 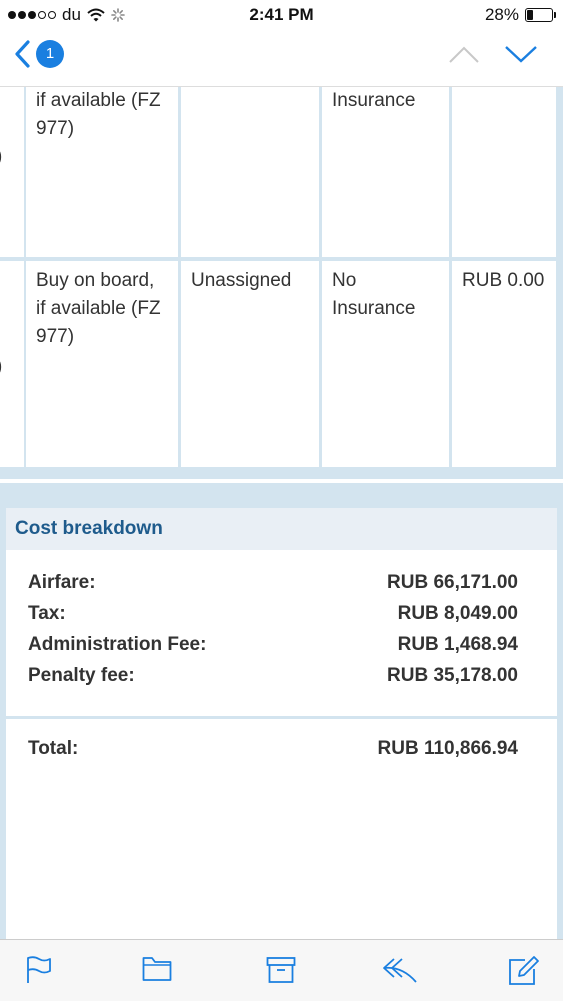 I want to click on archive-icon, so click(x=281, y=970).